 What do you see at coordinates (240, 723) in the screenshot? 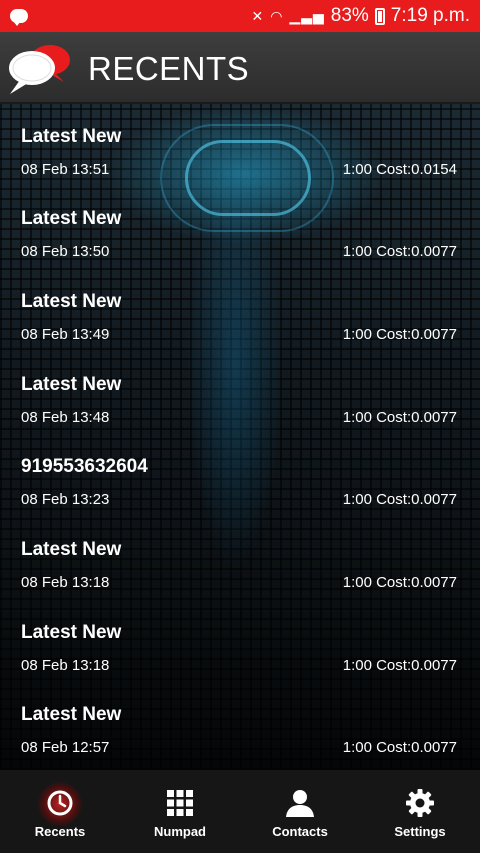
I see `list-item: Latest New 08 Feb 12:57 1:00 Cost:0.0077` at bounding box center [240, 723].